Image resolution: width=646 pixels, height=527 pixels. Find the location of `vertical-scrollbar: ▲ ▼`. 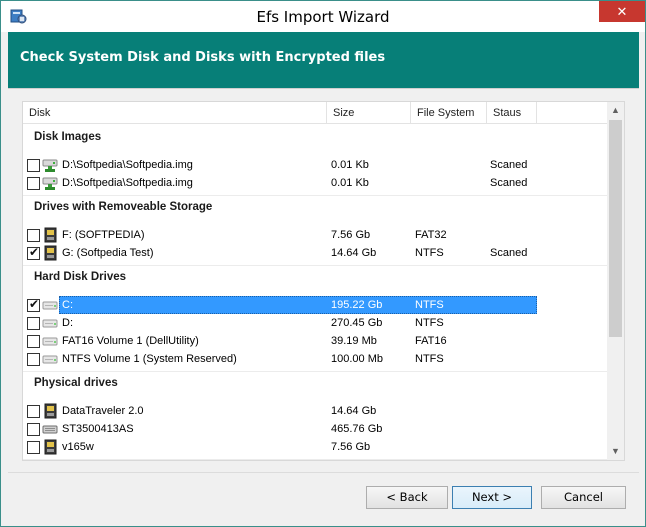

vertical-scrollbar: ▲ ▼ is located at coordinates (615, 281).